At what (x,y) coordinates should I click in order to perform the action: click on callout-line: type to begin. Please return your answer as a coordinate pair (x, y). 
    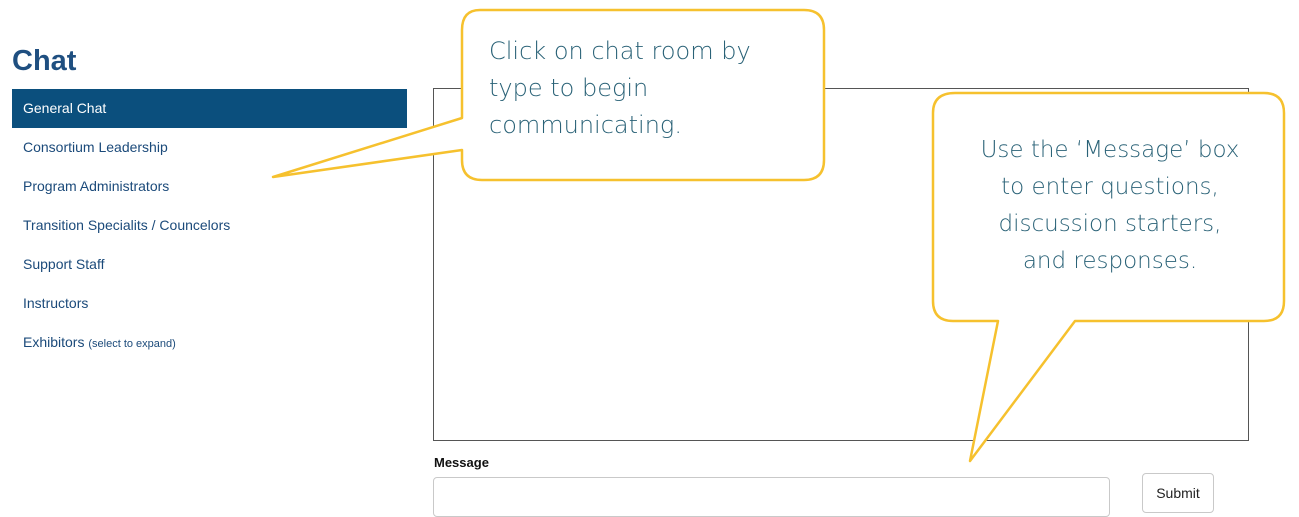
    Looking at the image, I should click on (569, 88).